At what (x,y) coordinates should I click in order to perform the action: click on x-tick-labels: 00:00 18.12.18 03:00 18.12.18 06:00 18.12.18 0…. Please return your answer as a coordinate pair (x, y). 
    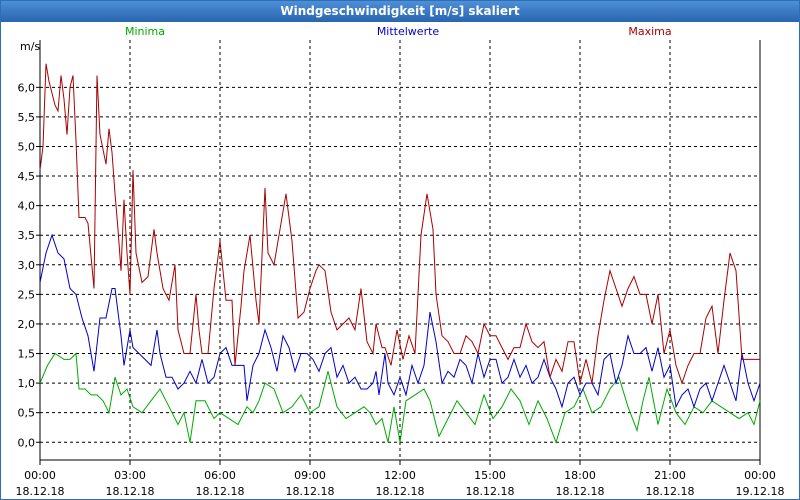
    Looking at the image, I should click on (400, 483).